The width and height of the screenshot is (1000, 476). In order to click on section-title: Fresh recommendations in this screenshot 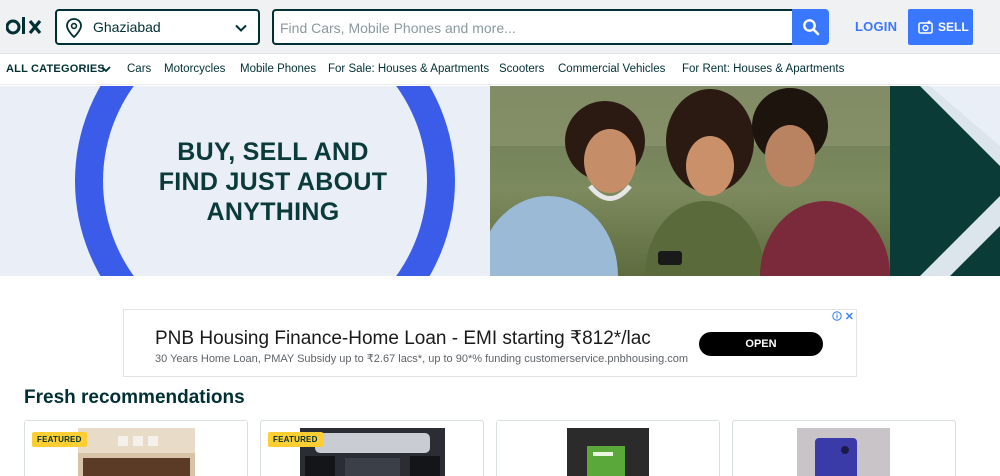, I will do `click(134, 397)`.